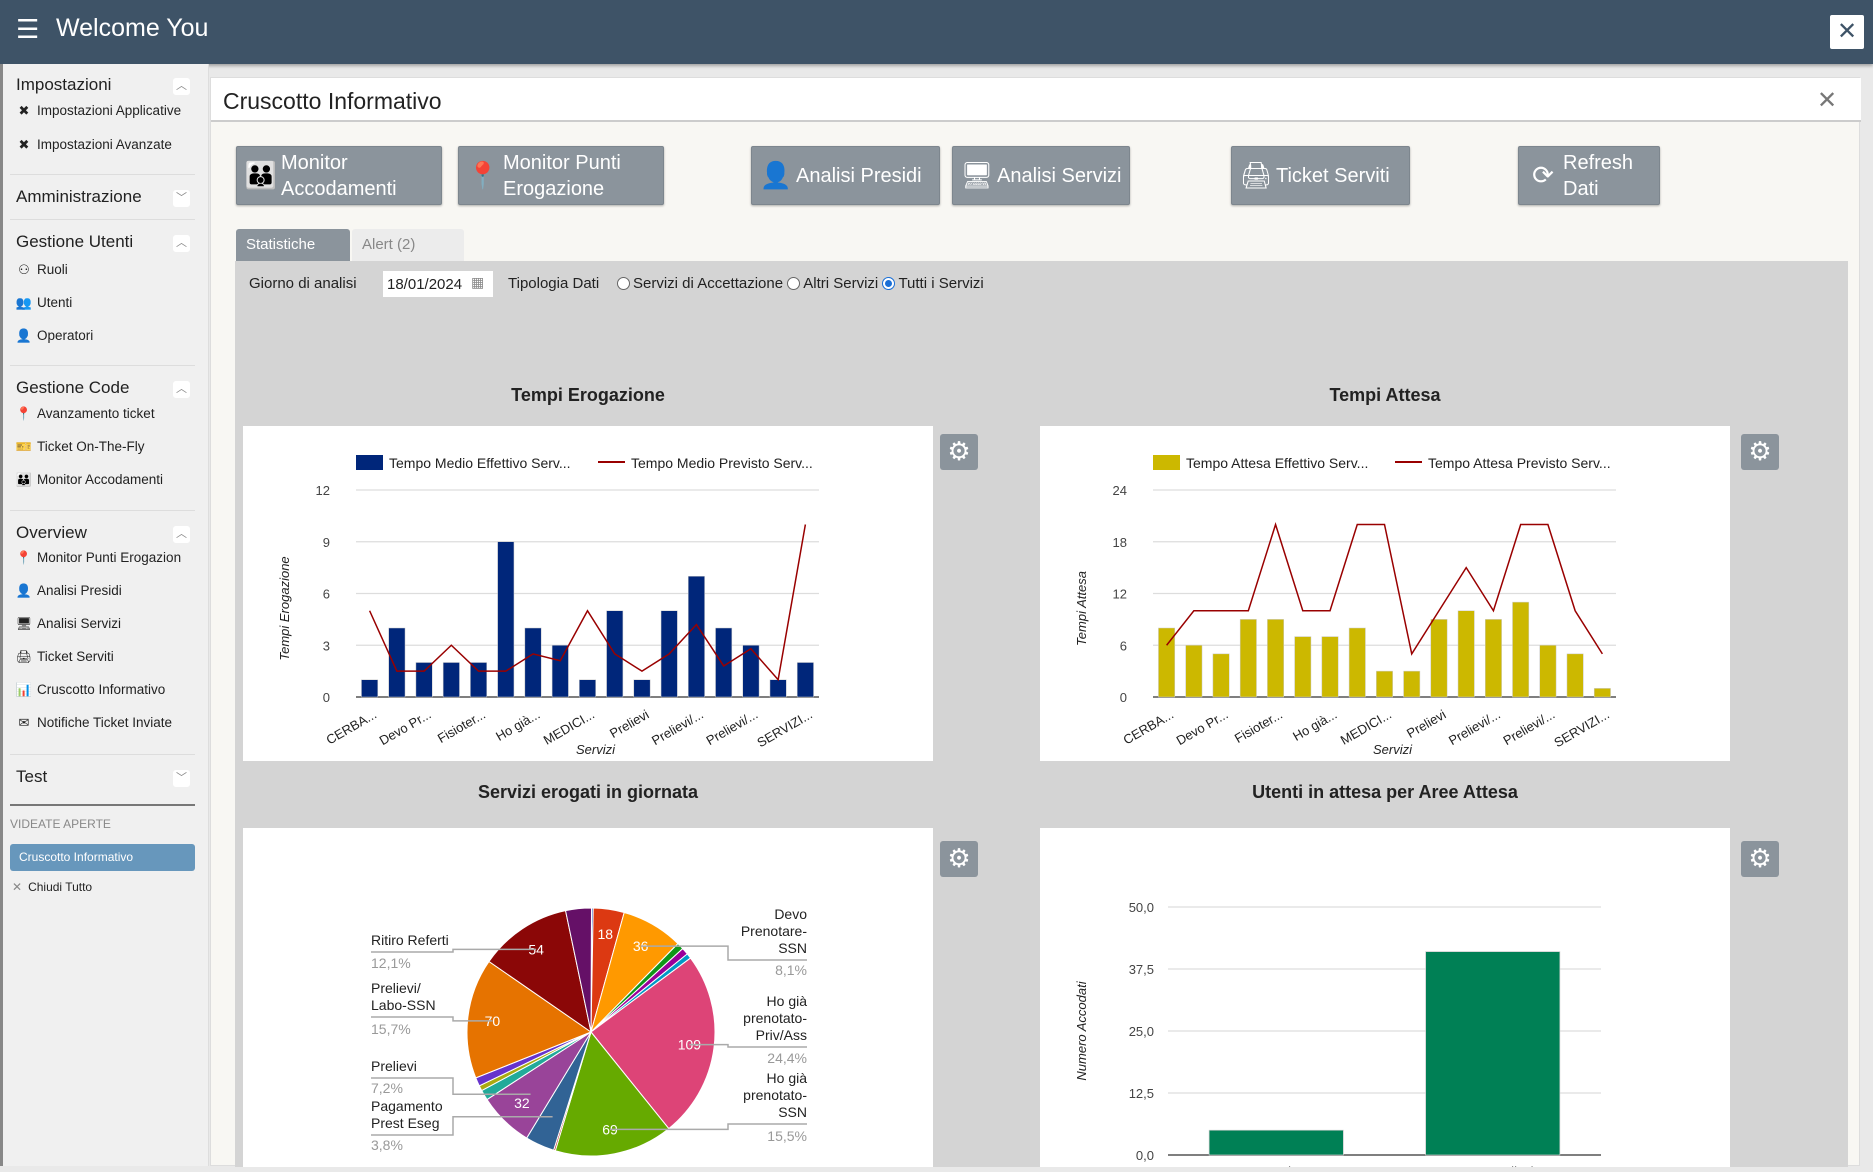 The height and width of the screenshot is (1172, 1873). I want to click on sidebar-item-analisi-servizi: 🖥 Analisi Servizi, so click(68, 624).